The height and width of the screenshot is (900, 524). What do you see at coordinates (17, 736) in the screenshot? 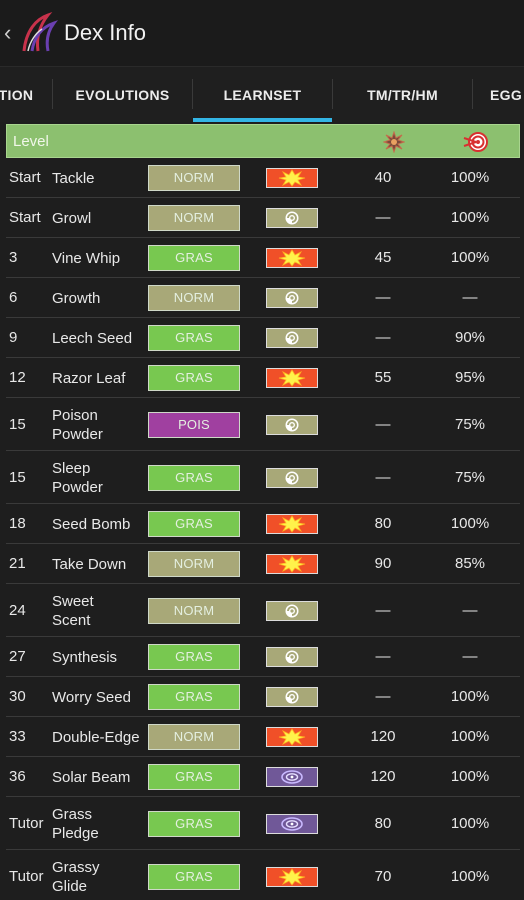
I see `move-level: 33` at bounding box center [17, 736].